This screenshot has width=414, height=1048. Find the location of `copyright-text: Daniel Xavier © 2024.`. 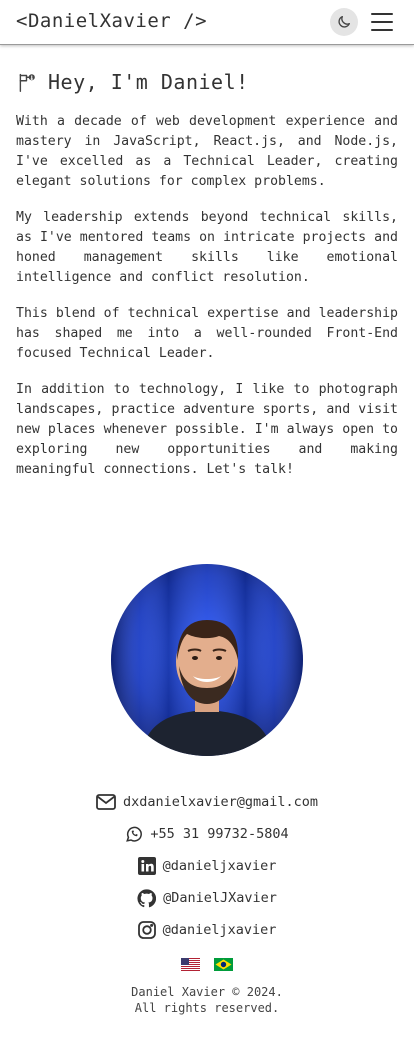

copyright-text: Daniel Xavier © 2024. is located at coordinates (207, 992).